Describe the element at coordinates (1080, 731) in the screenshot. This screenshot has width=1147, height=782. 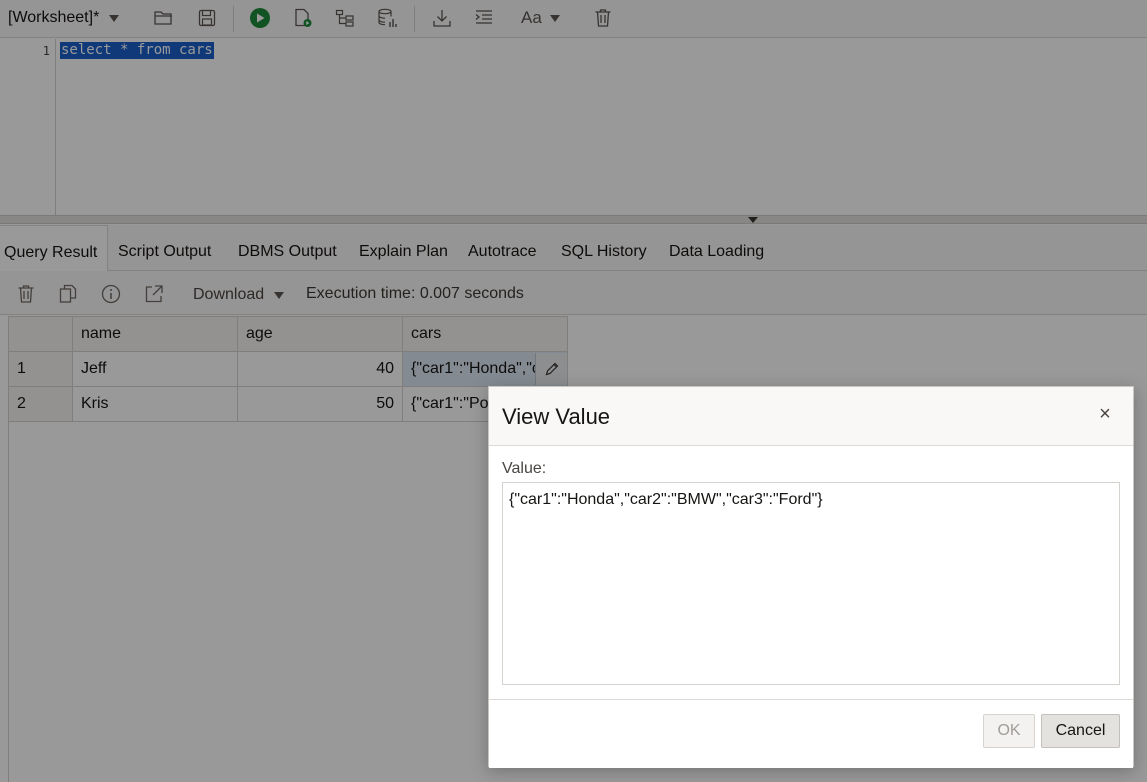
I see `cancel-button: Cancel` at that location.